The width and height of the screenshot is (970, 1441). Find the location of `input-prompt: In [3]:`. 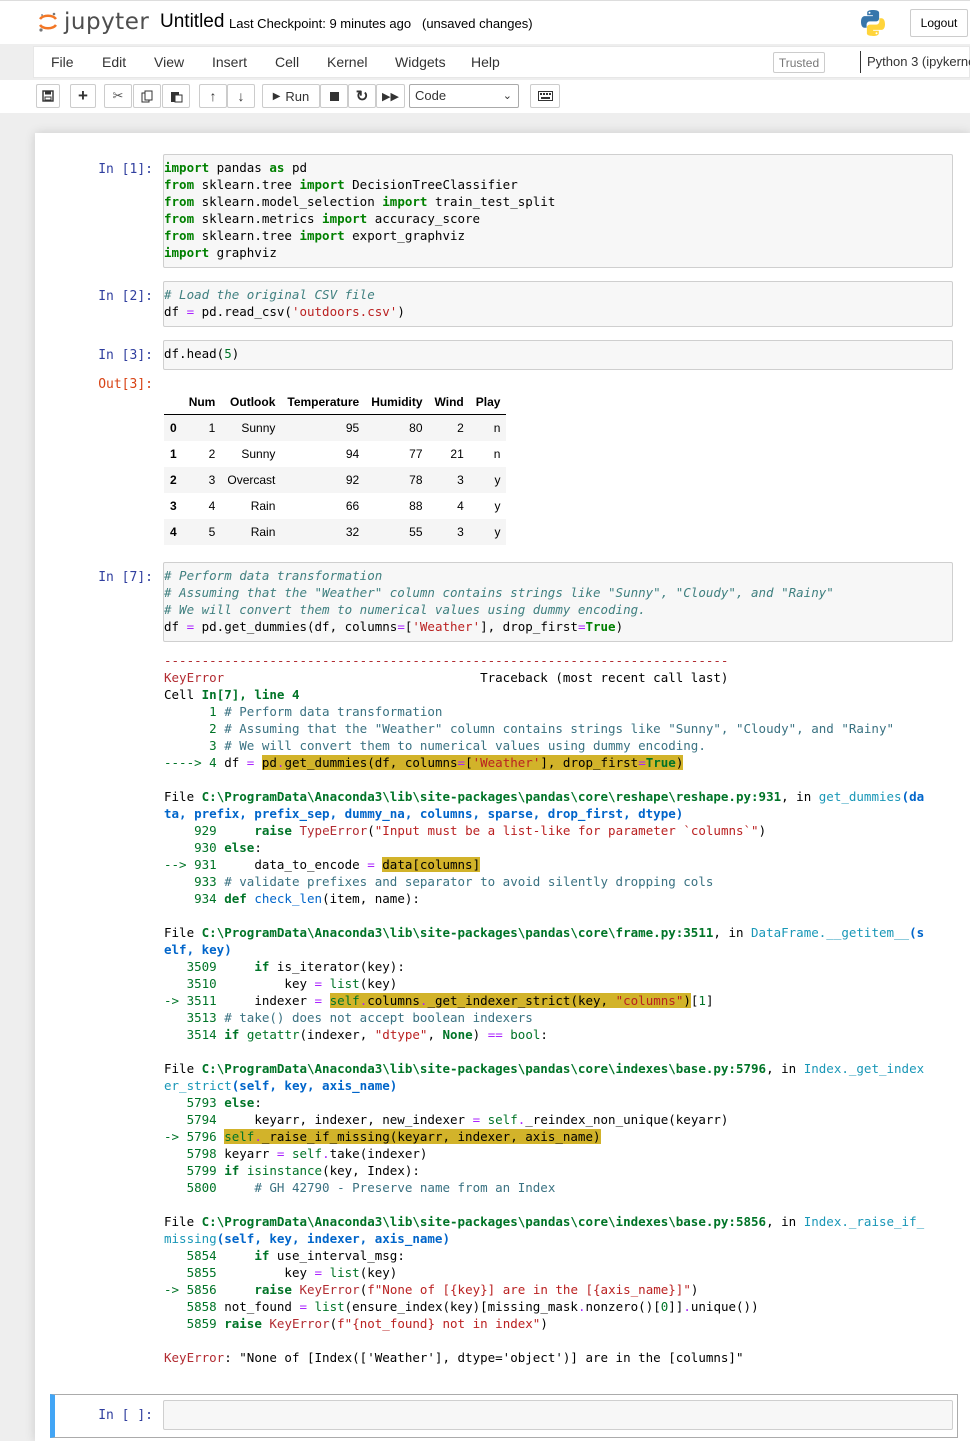

input-prompt: In [3]: is located at coordinates (125, 355).